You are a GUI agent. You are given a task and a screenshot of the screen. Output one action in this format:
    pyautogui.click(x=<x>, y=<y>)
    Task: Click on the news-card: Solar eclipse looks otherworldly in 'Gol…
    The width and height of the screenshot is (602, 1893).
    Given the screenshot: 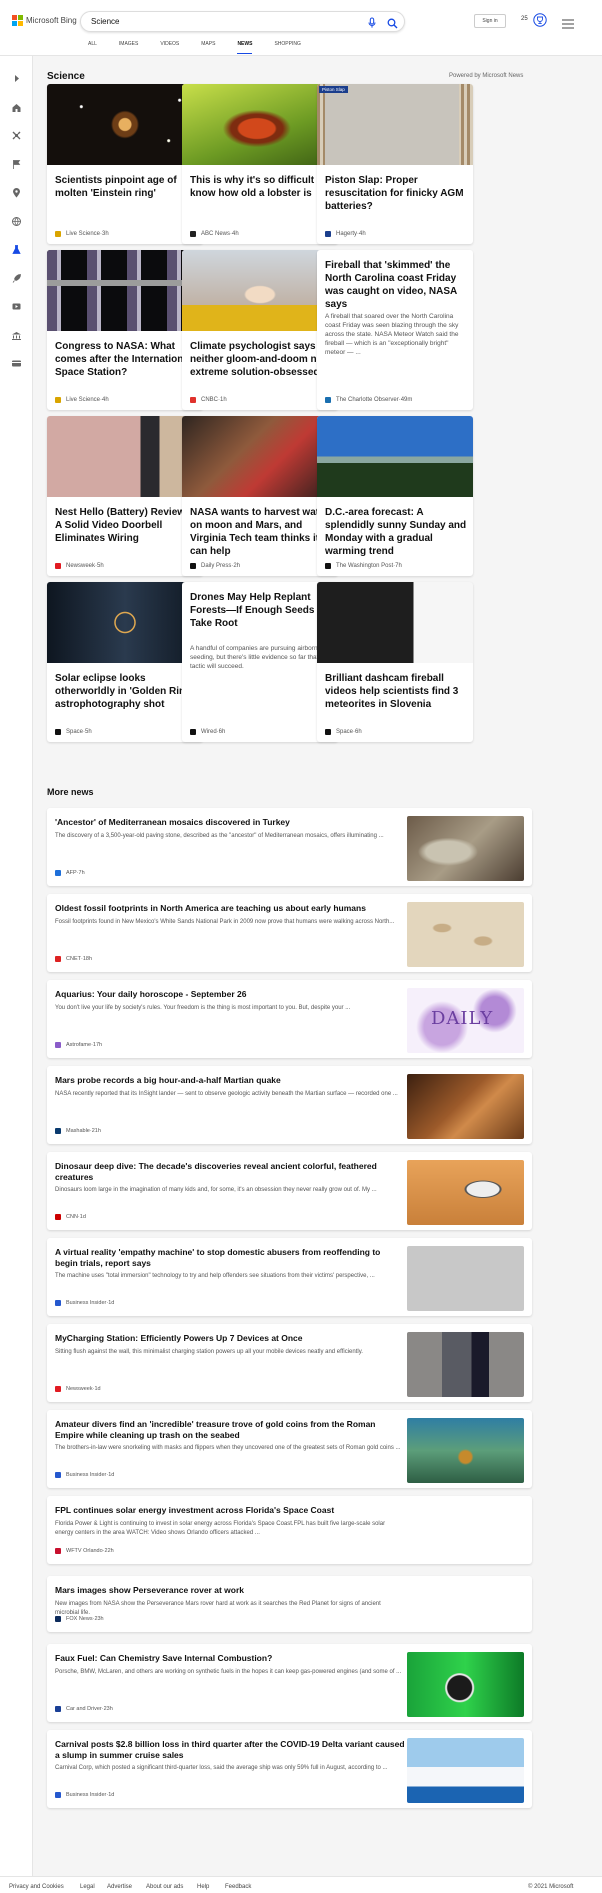 What is the action you would take?
    pyautogui.click(x=125, y=662)
    